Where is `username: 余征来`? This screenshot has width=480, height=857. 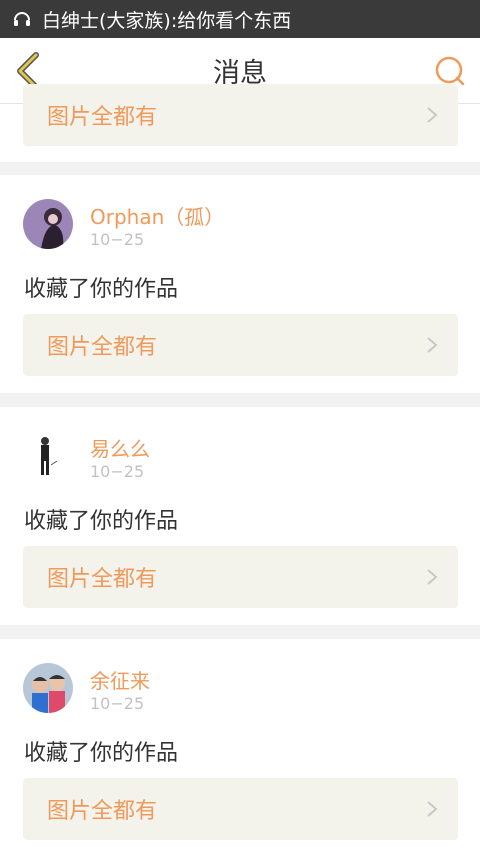
username: 余征来 is located at coordinates (120, 679).